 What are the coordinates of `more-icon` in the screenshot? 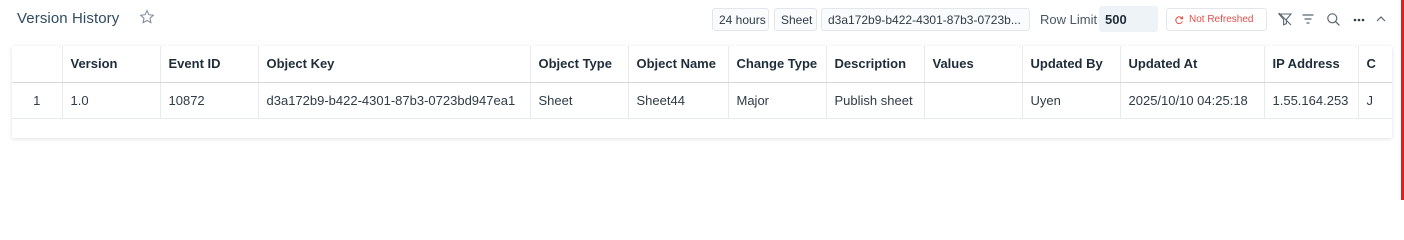 It's located at (1359, 19).